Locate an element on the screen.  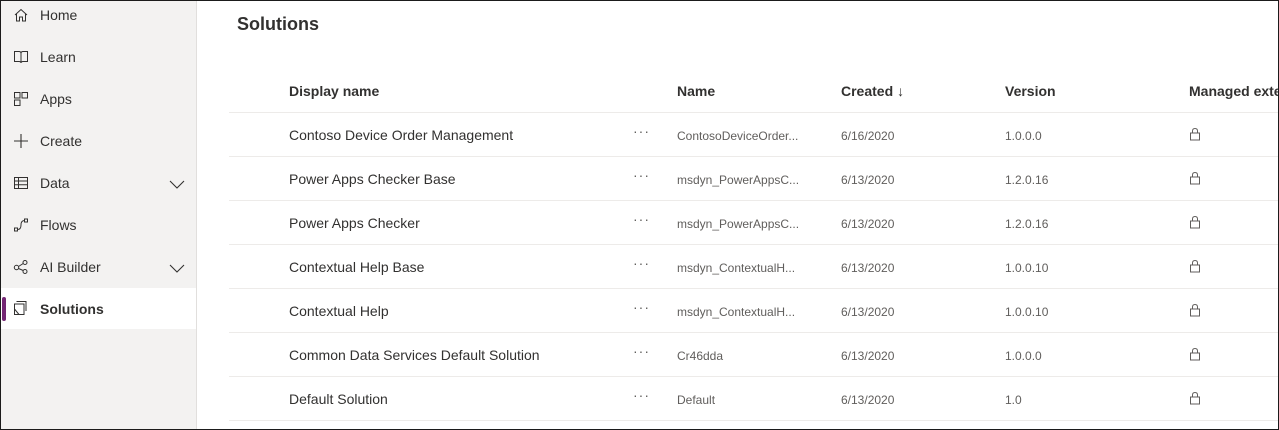
sidebar-item-label: Home is located at coordinates (59, 15).